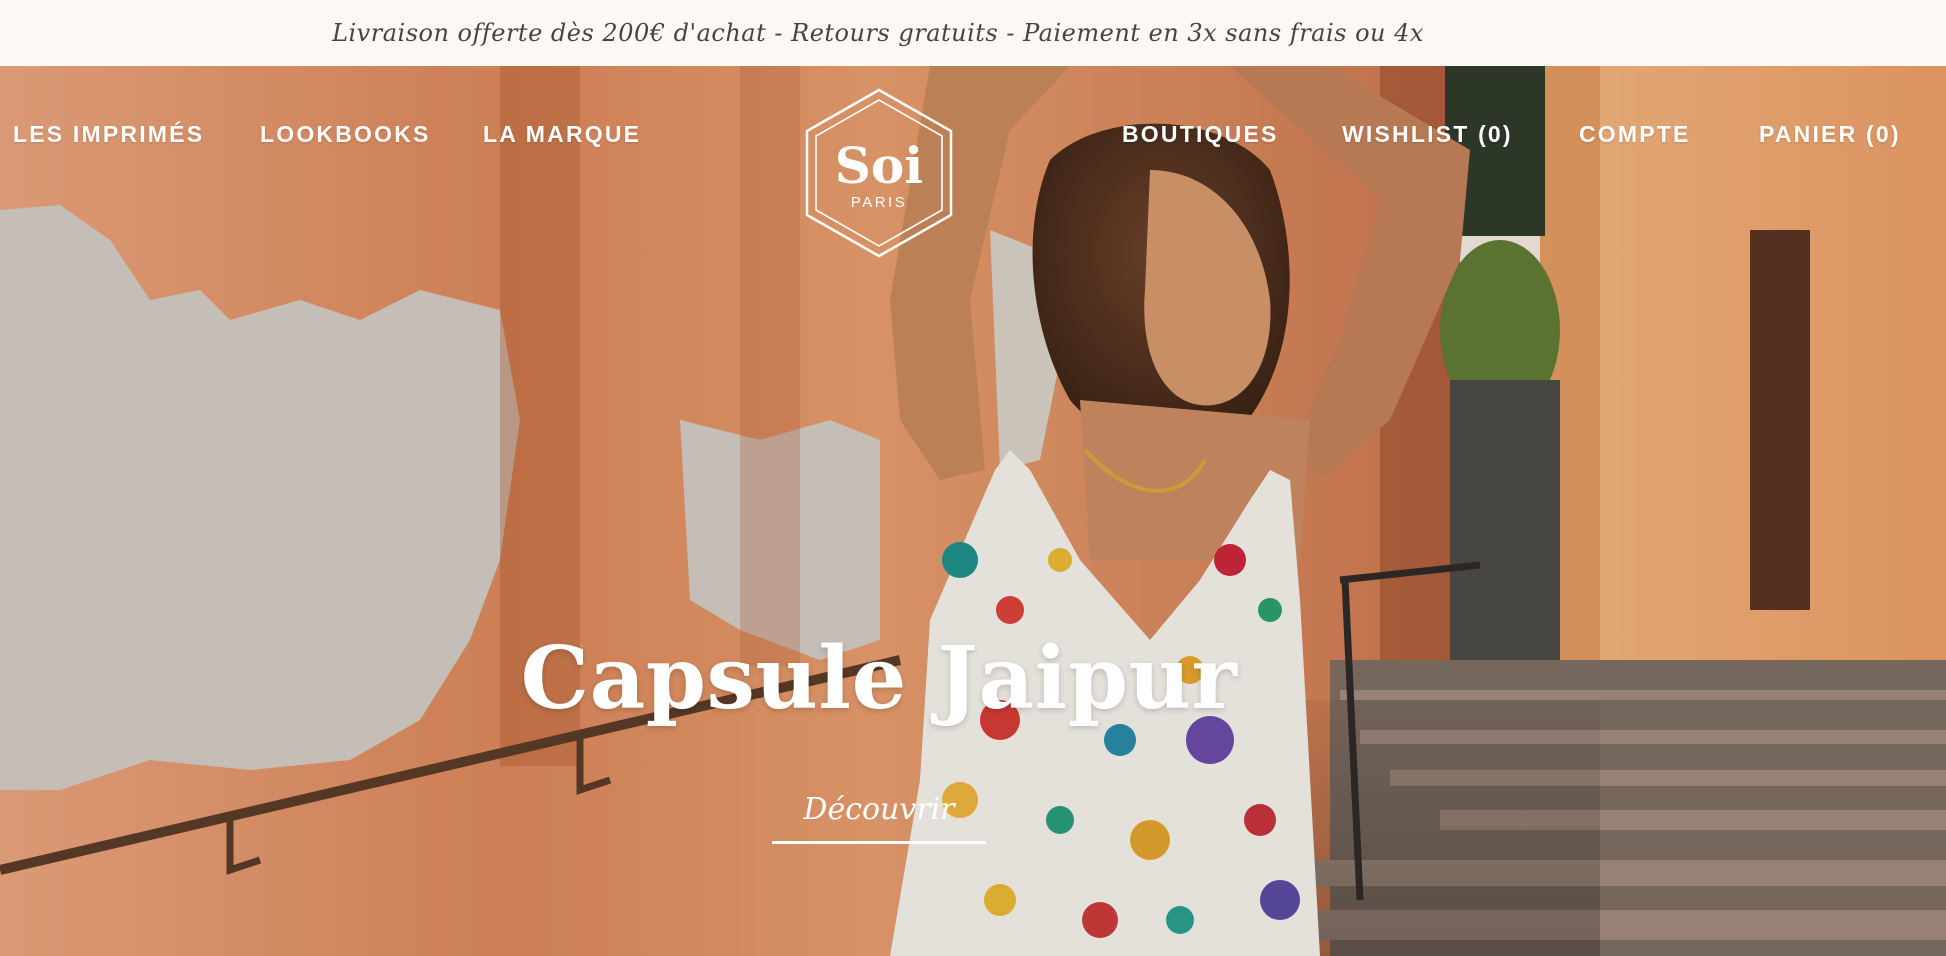 Image resolution: width=1946 pixels, height=956 pixels. I want to click on logo-name: Soi, so click(879, 165).